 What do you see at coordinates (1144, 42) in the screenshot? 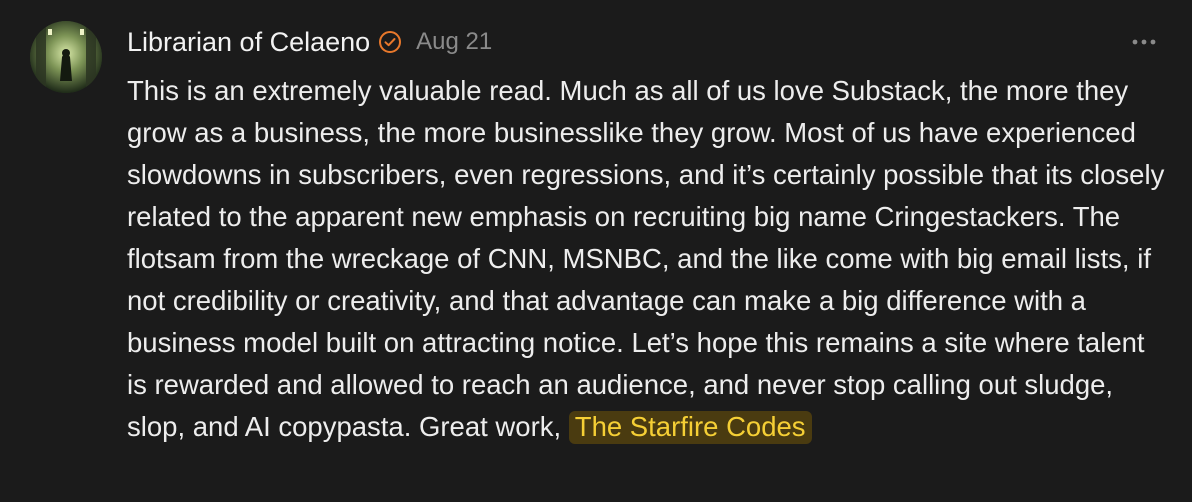
I see `more-horizontal-icon` at bounding box center [1144, 42].